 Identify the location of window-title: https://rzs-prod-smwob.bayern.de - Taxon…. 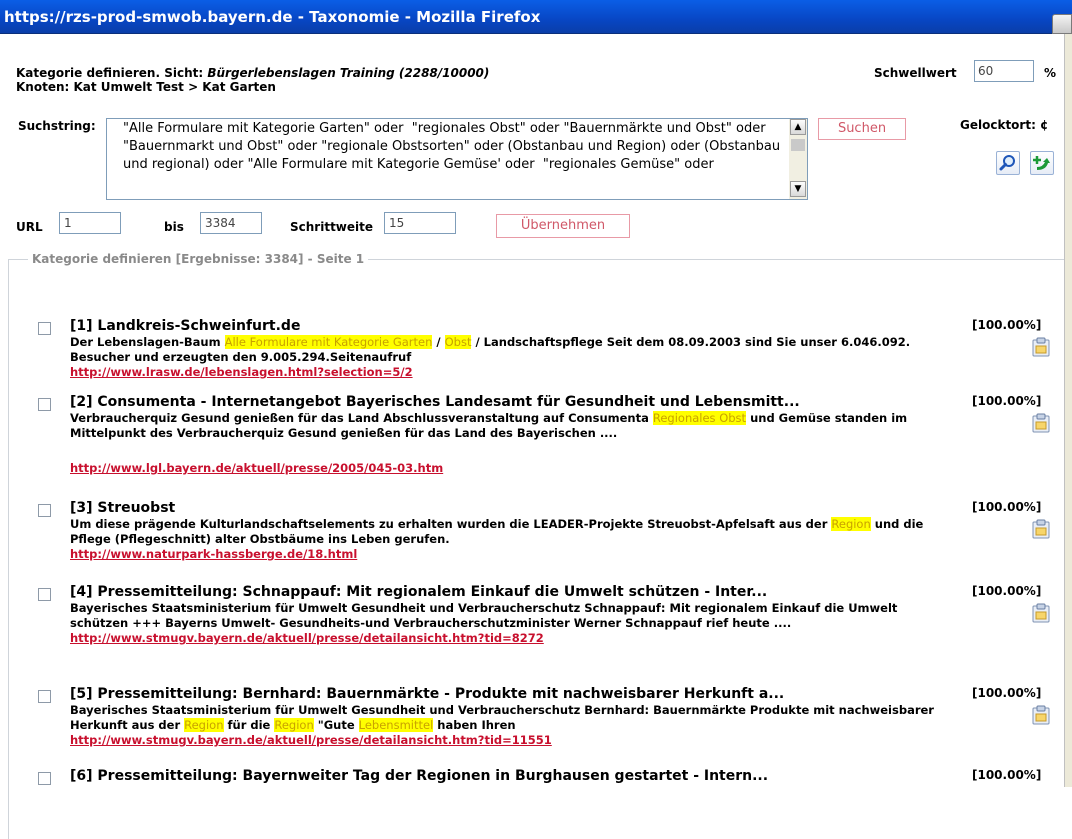
(272, 17).